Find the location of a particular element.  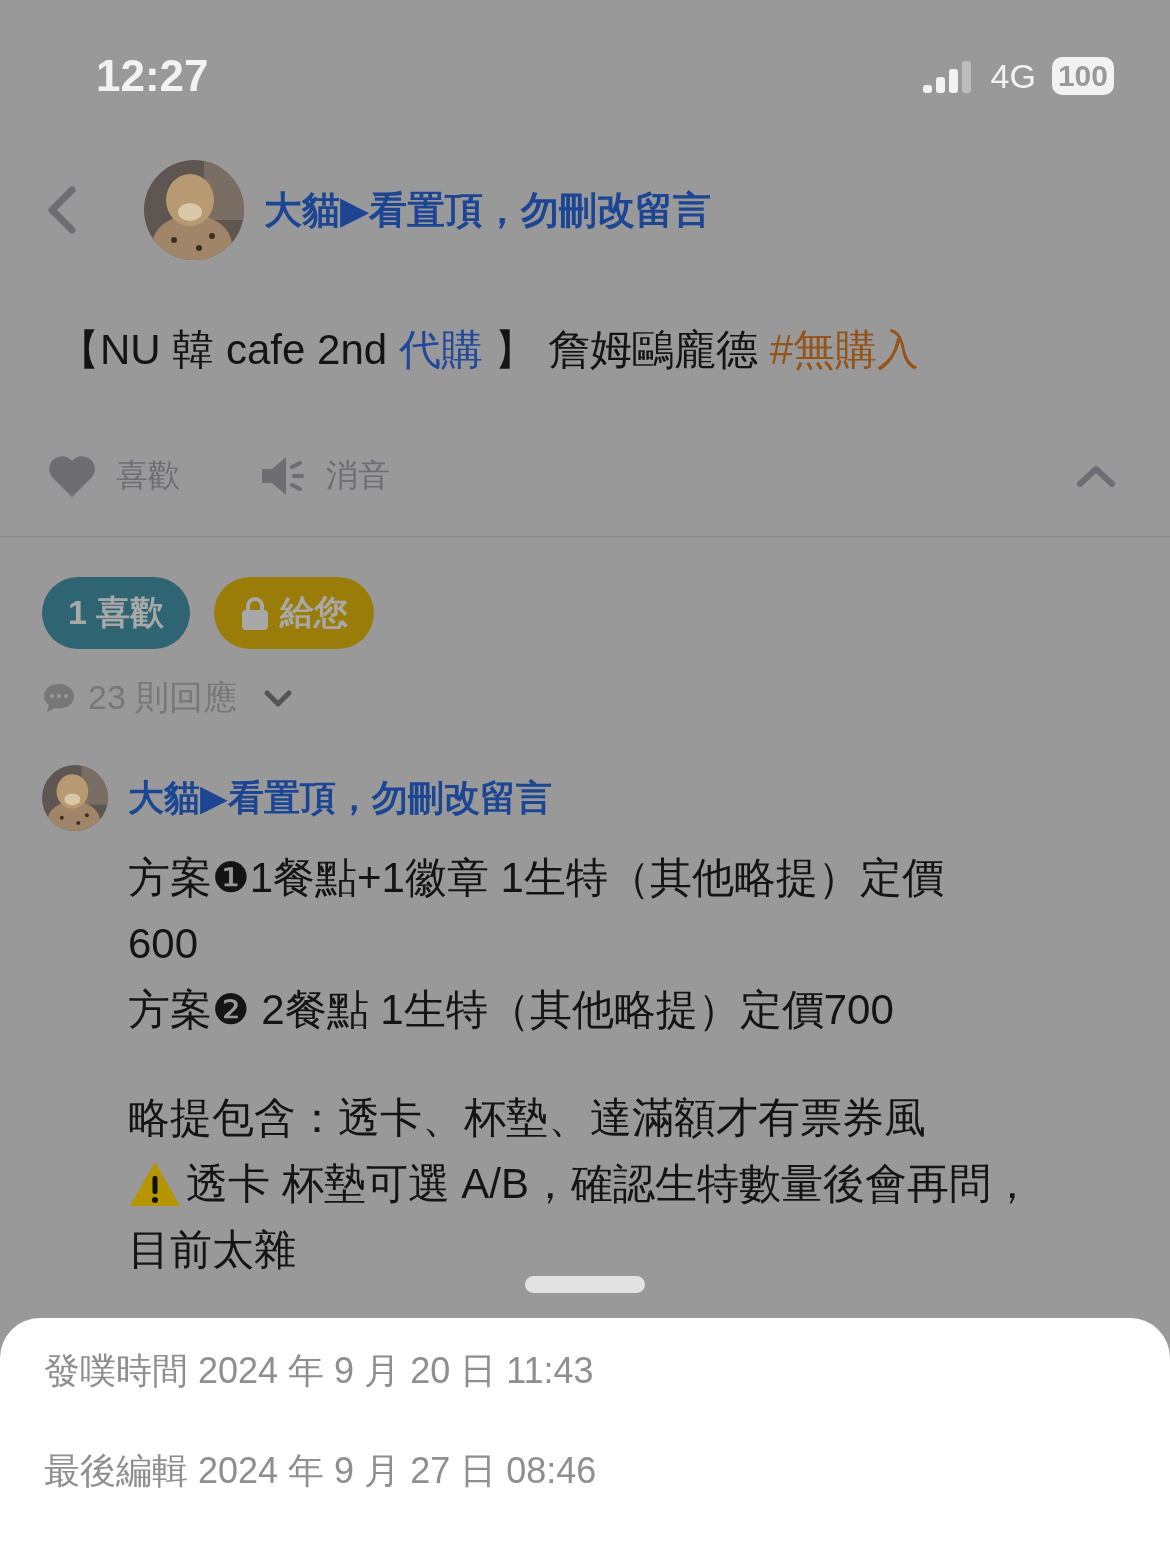

author-name: 大貓▶看置頂，勿刪改留言 is located at coordinates (488, 210).